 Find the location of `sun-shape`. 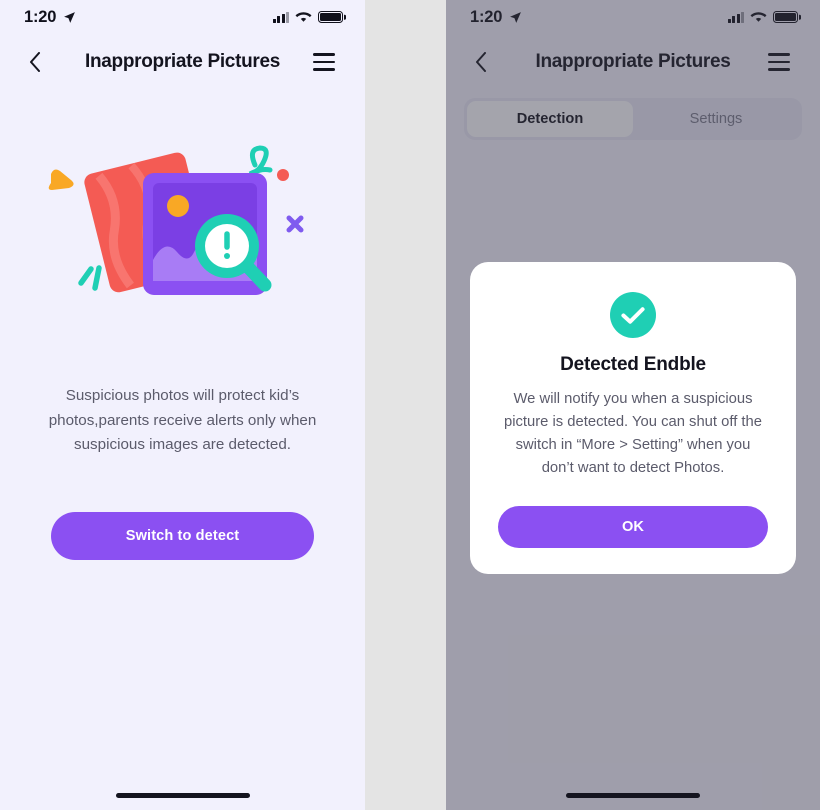

sun-shape is located at coordinates (177, 206).